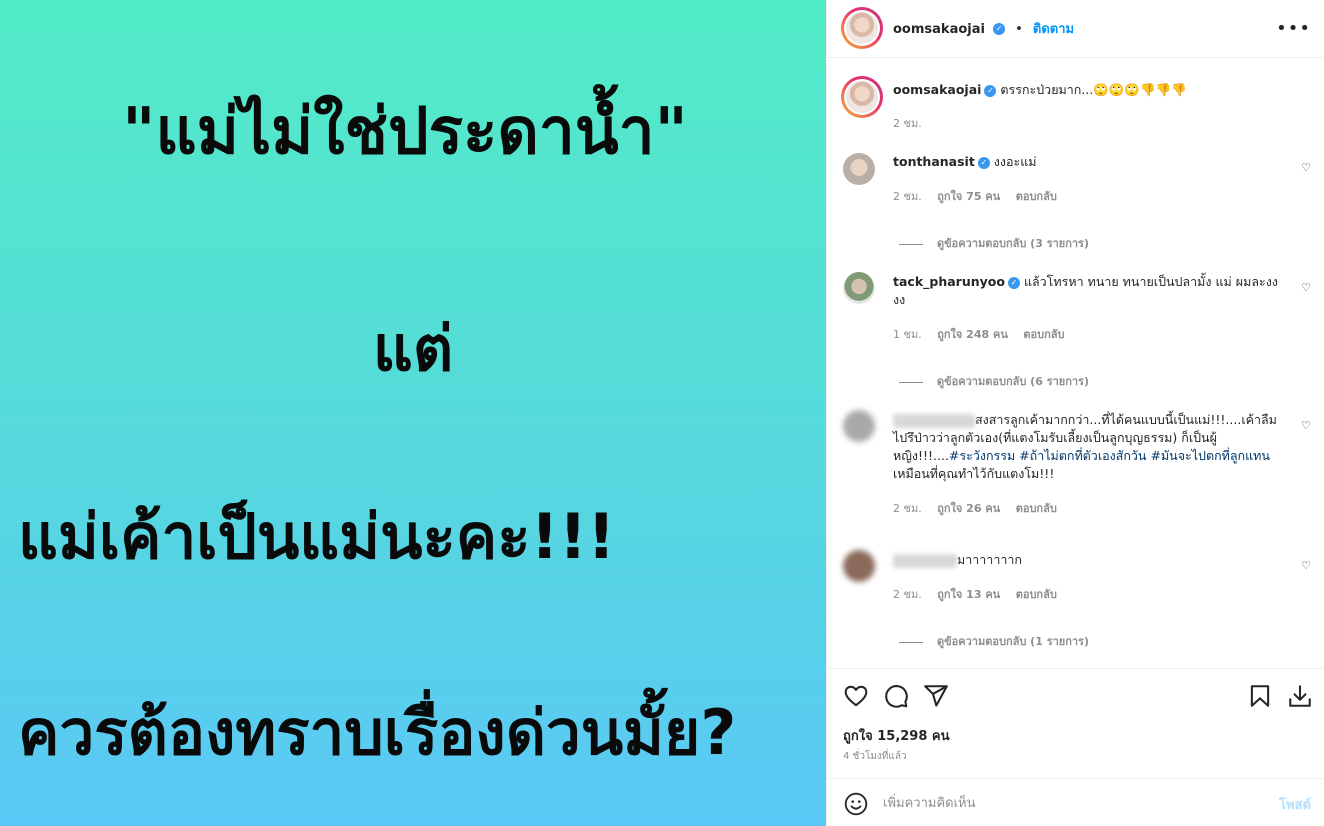  I want to click on image-text-line-4: ควรต้องทราบเรื่องด่วนมั้ย?, so click(377, 732).